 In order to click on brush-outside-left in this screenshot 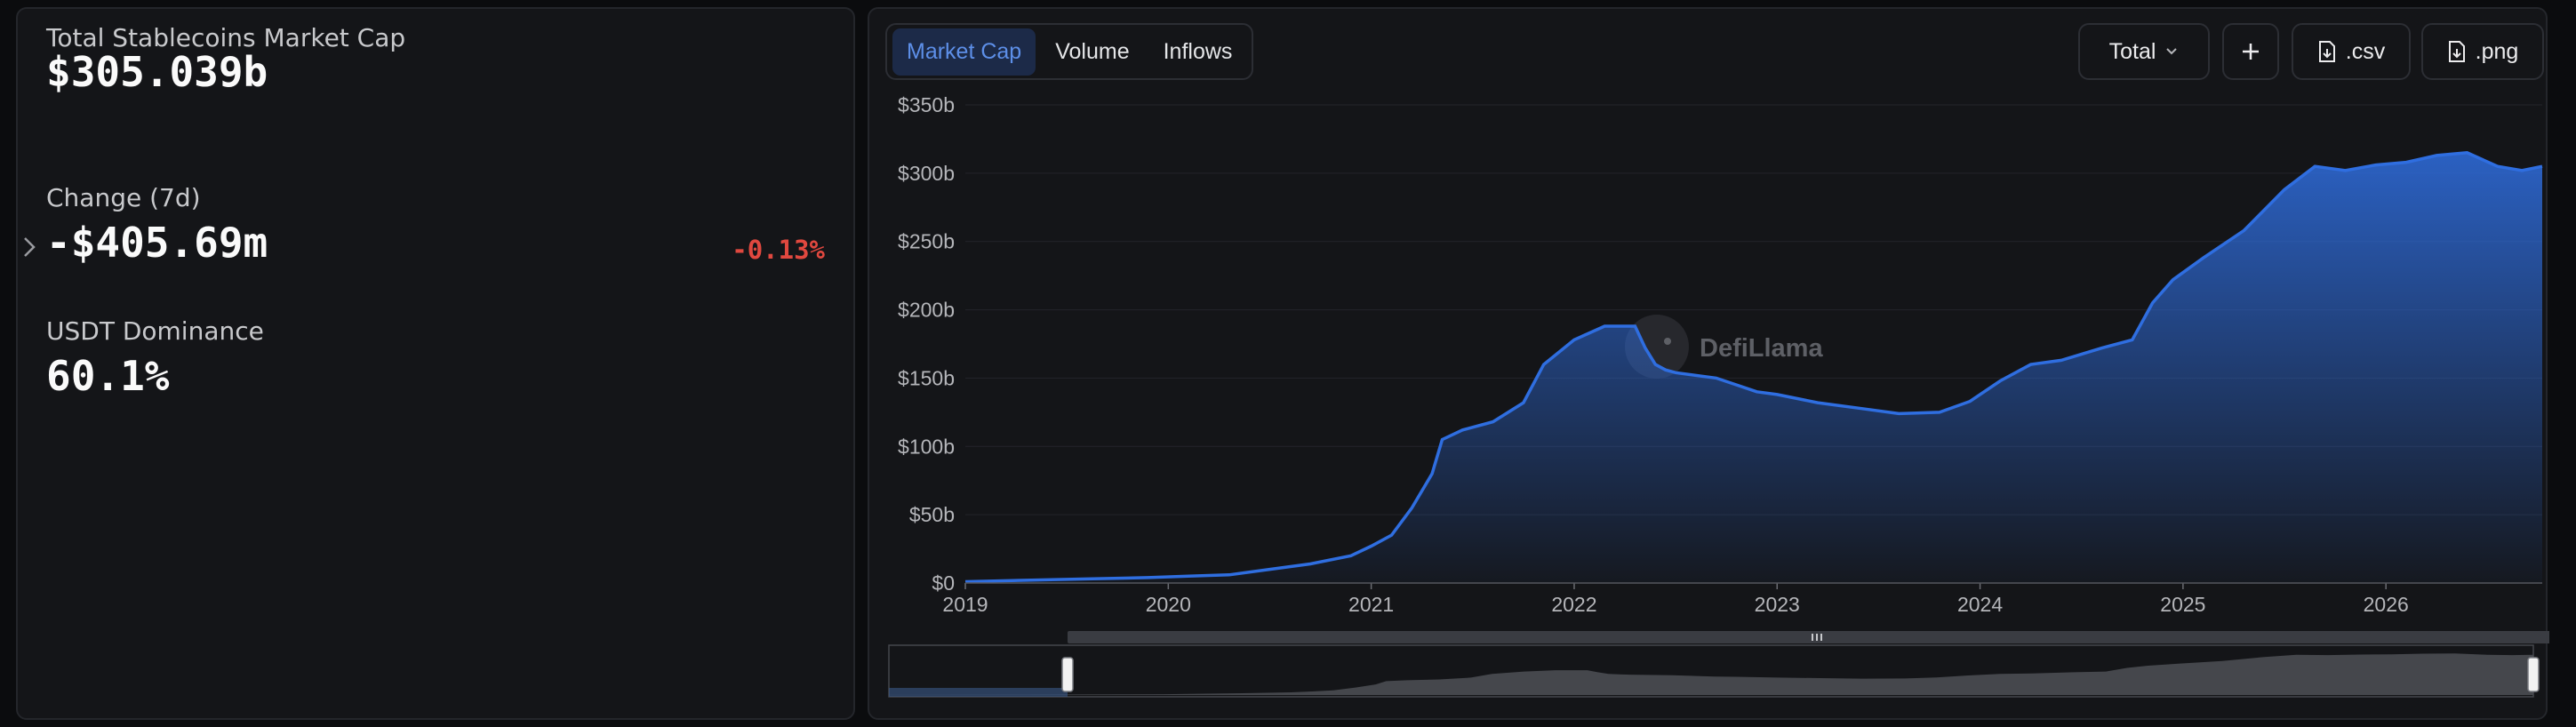, I will do `click(978, 692)`.